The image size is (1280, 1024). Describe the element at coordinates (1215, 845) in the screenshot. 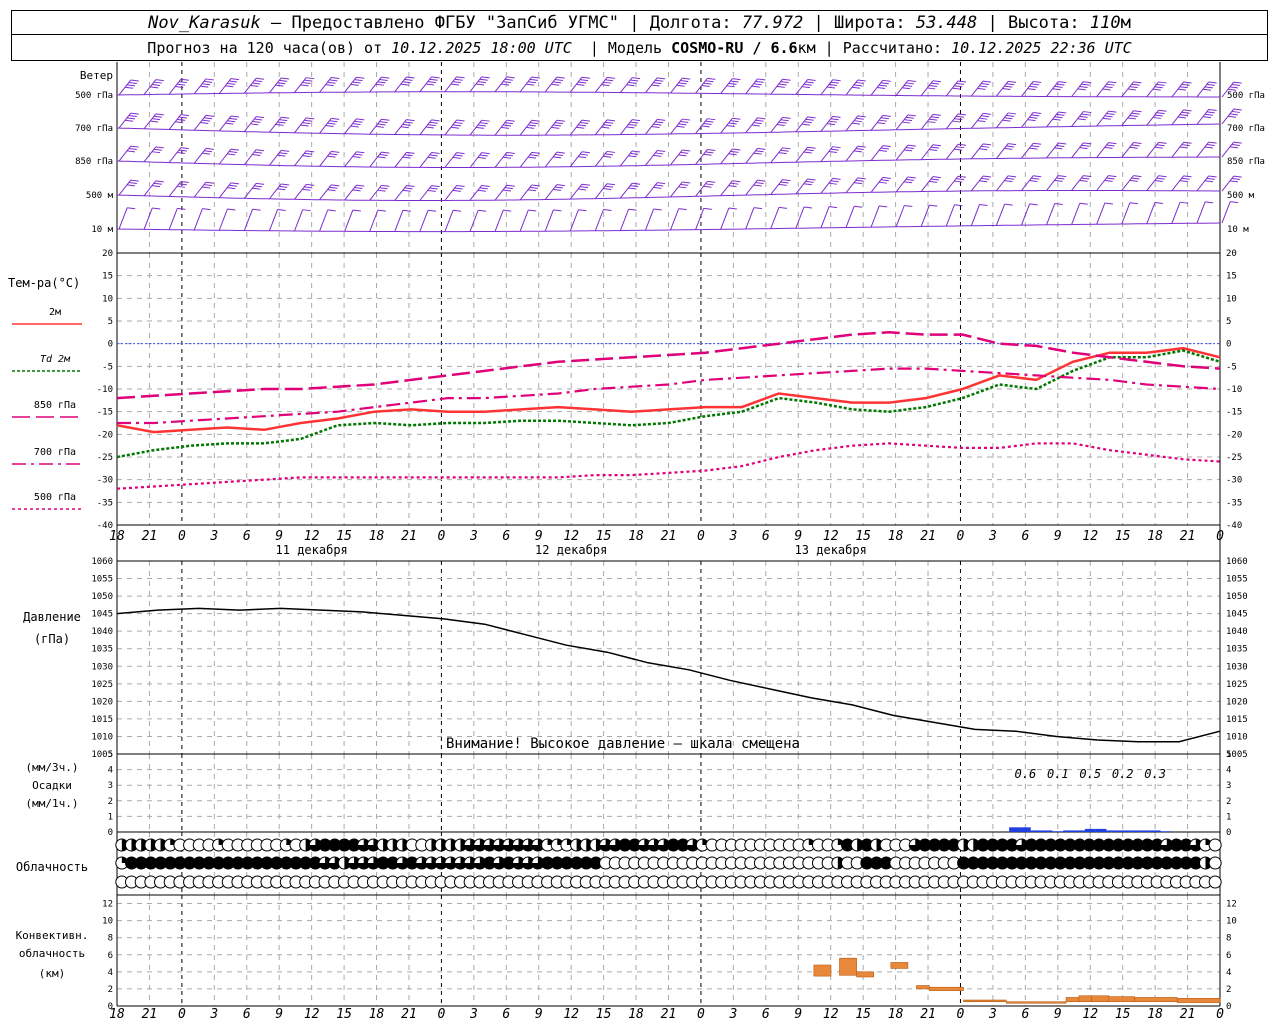

I see `cloud-symbol` at that location.